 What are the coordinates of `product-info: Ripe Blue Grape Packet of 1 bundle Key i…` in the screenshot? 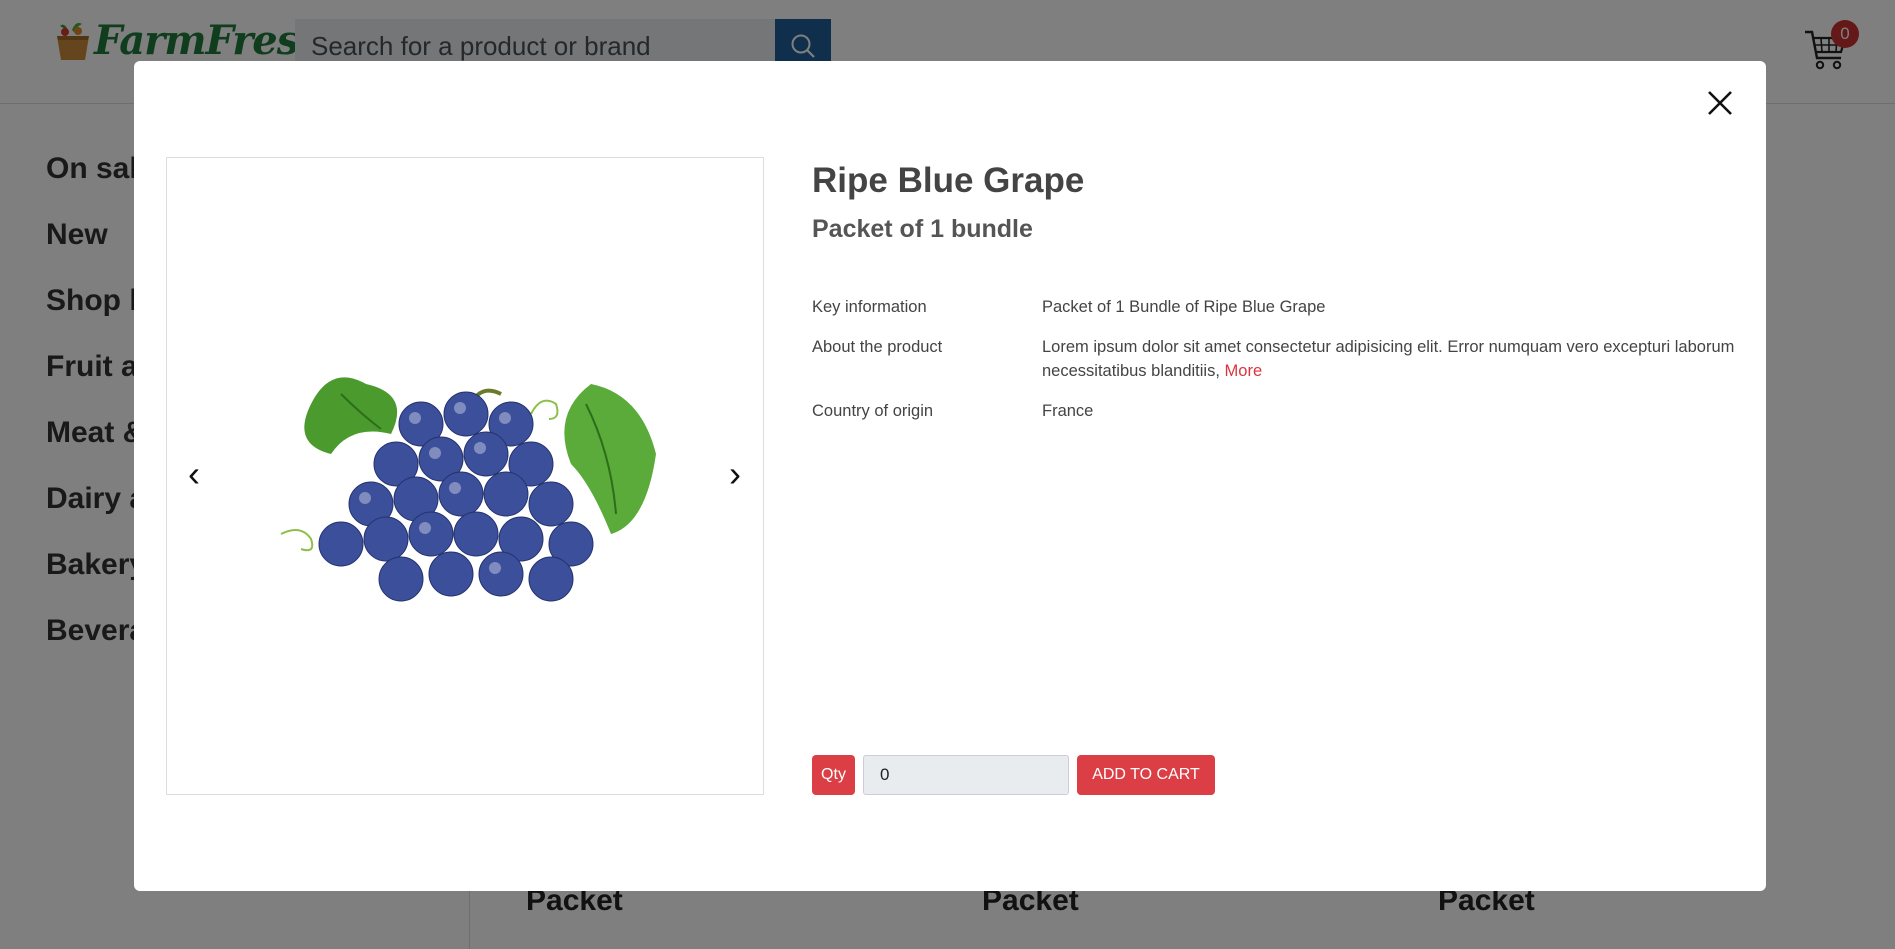 It's located at (1277, 290).